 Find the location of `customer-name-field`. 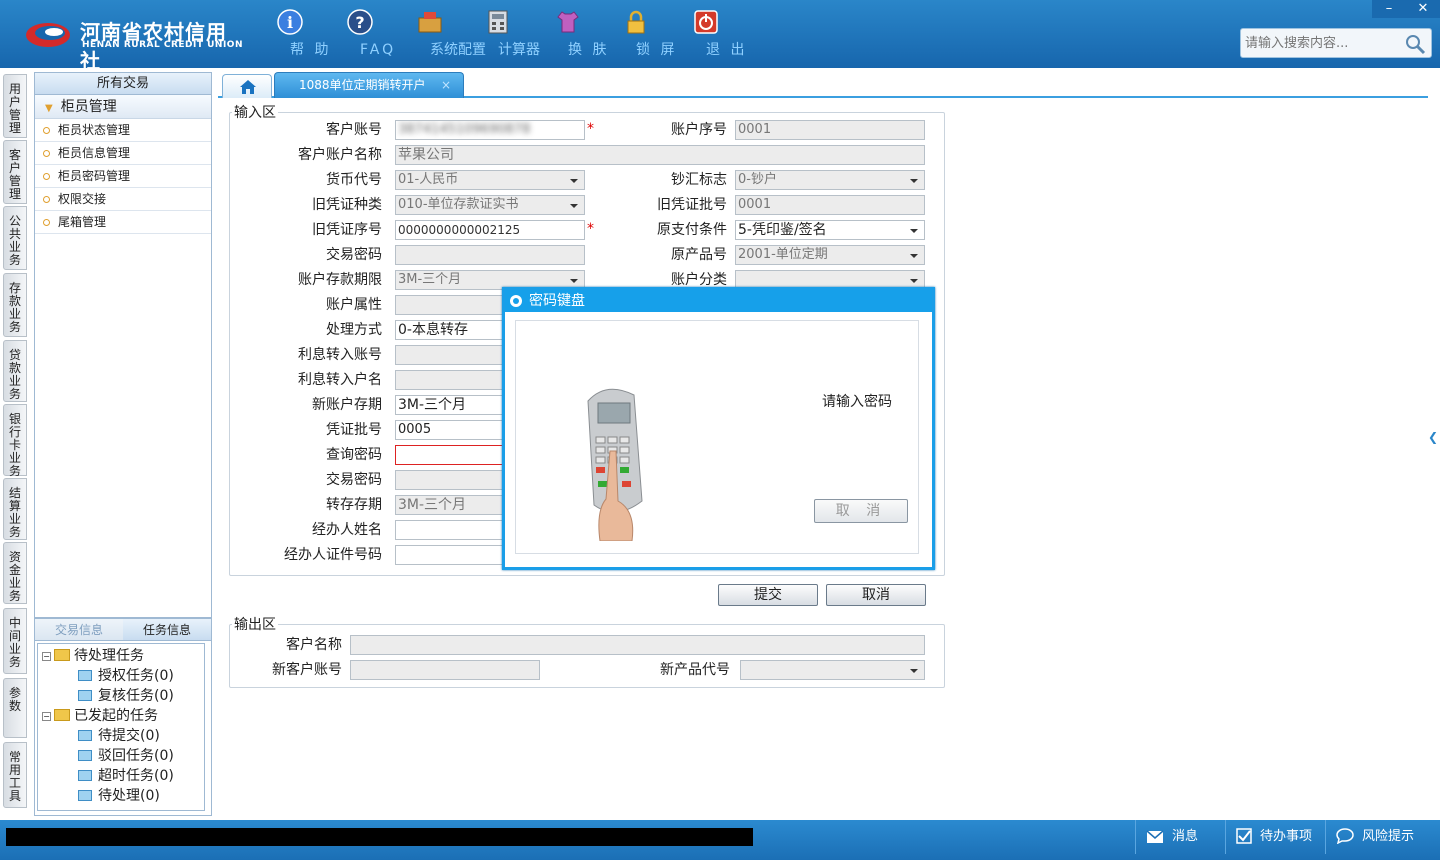

customer-name-field is located at coordinates (637, 645).